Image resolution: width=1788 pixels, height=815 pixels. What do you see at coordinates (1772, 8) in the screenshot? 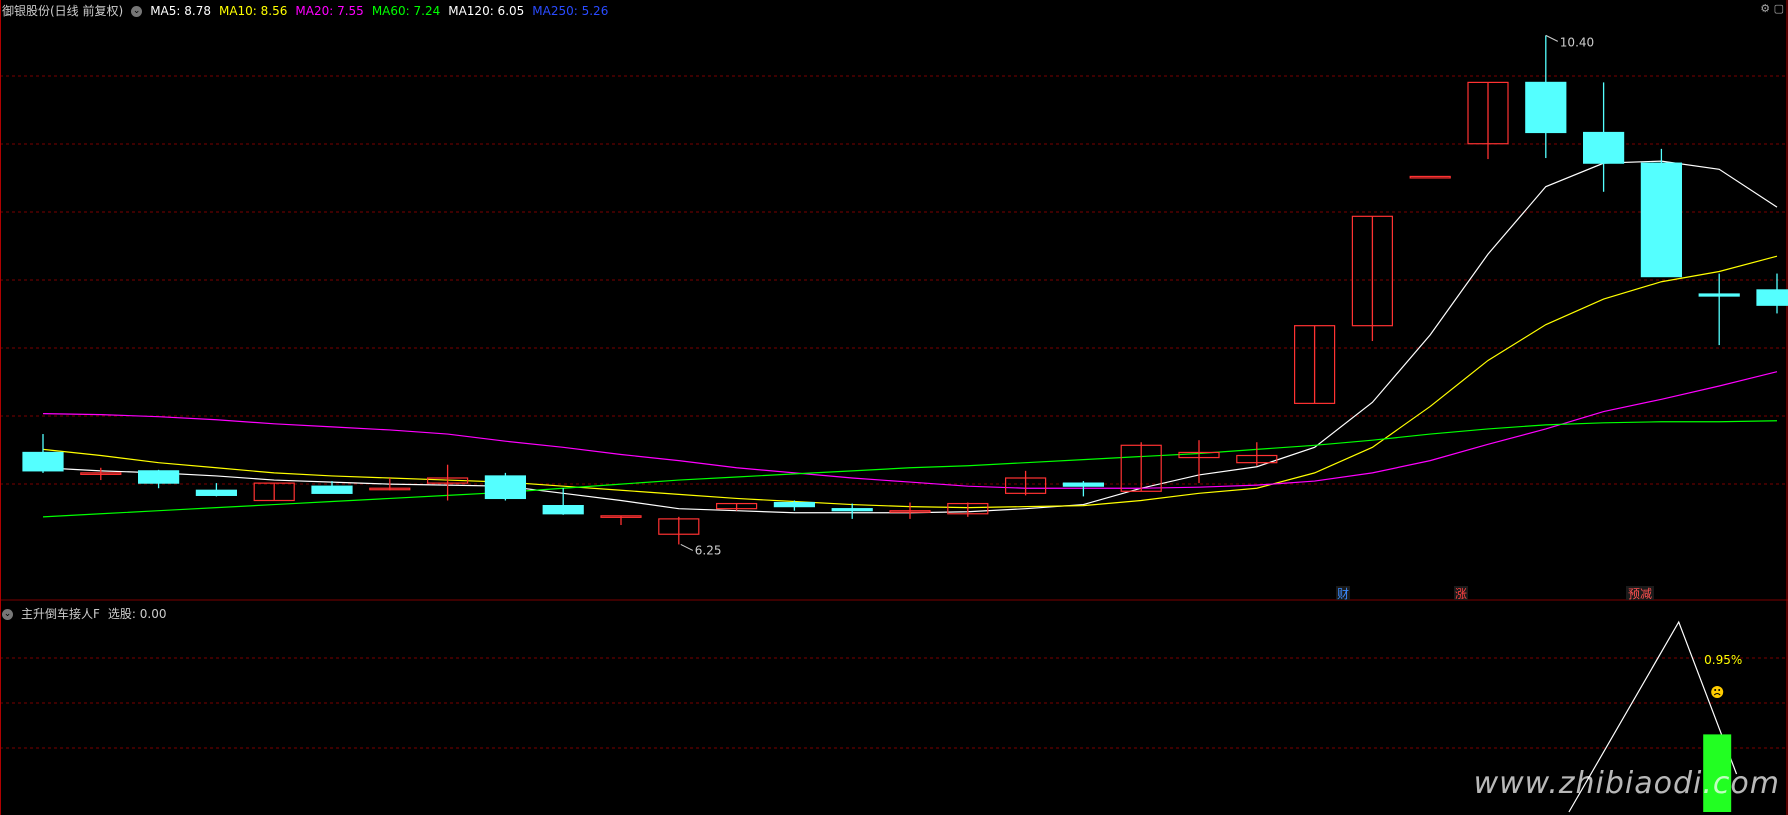
I see `window-controls: ⚙ ▢` at bounding box center [1772, 8].